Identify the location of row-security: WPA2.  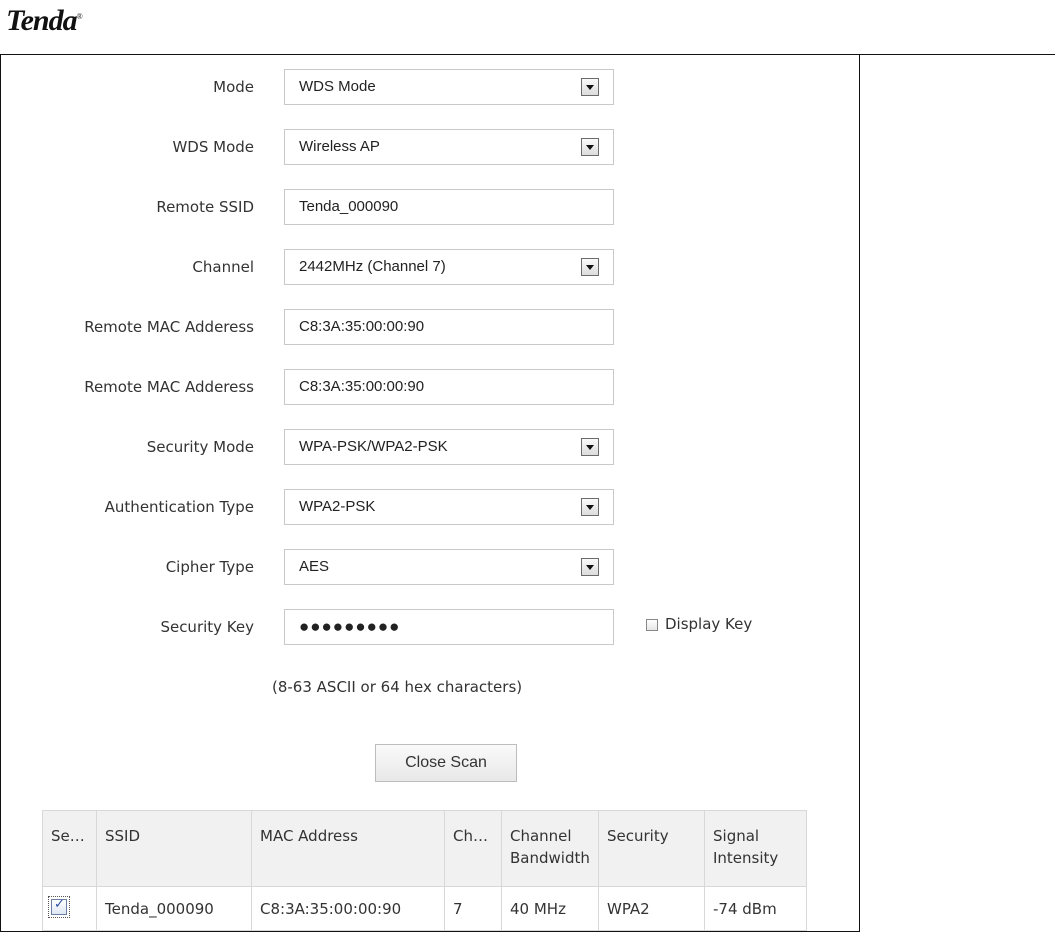
(651, 908).